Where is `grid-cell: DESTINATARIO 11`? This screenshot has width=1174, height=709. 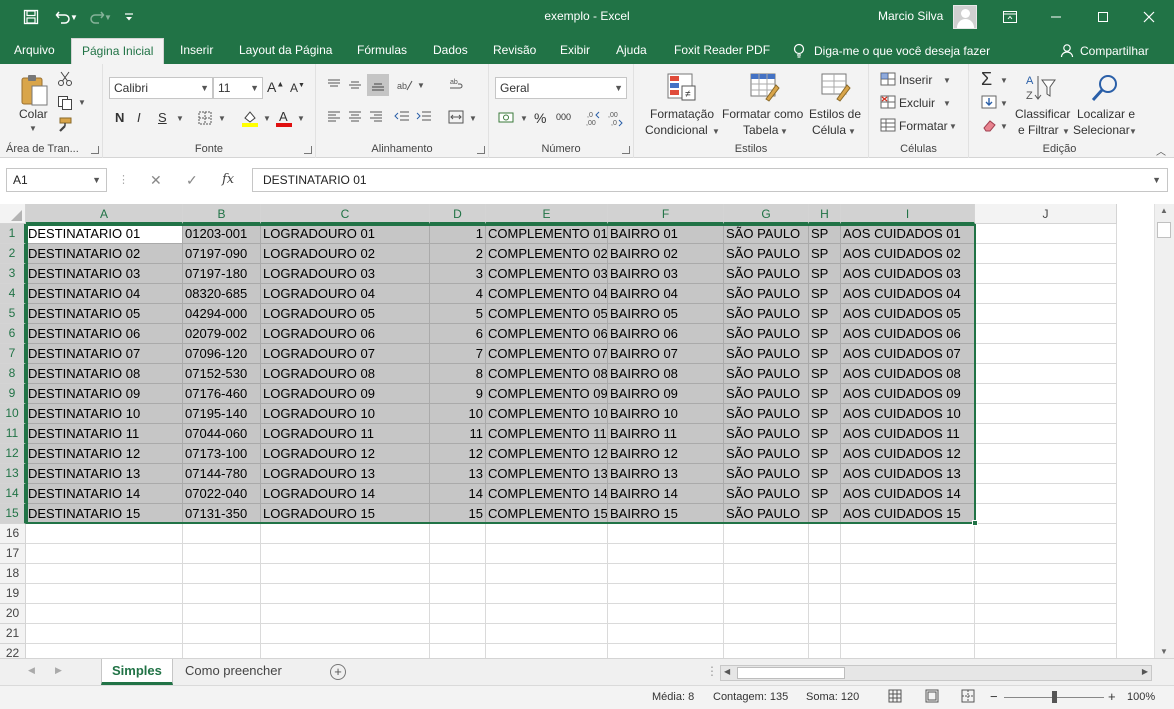
grid-cell: DESTINATARIO 11 is located at coordinates (104, 434).